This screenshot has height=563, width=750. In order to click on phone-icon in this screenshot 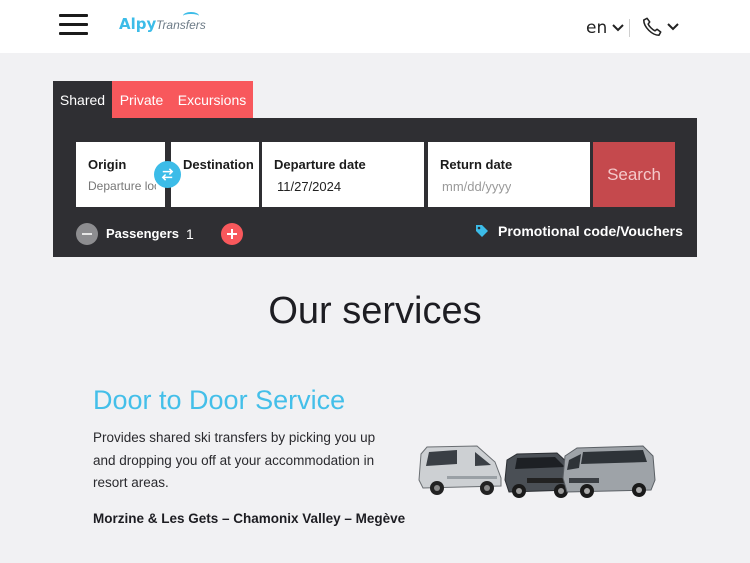, I will do `click(652, 27)`.